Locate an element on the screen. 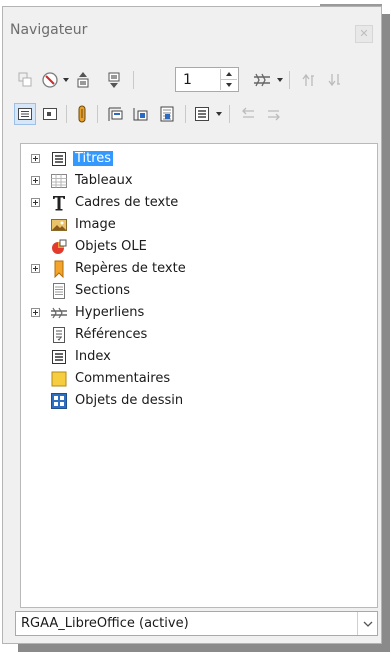 The height and width of the screenshot is (663, 391). hyperlink-mode-dropdown-icon is located at coordinates (280, 80).